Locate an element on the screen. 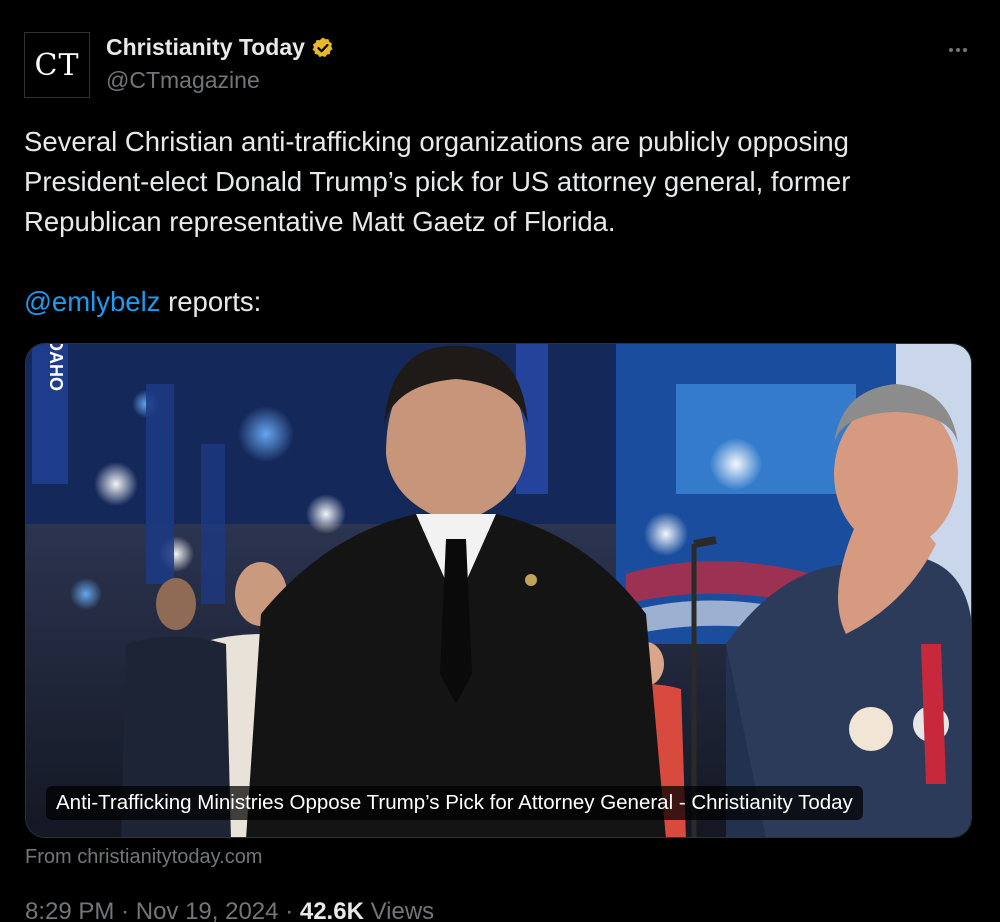  reports-suffix: reports: is located at coordinates (211, 301).